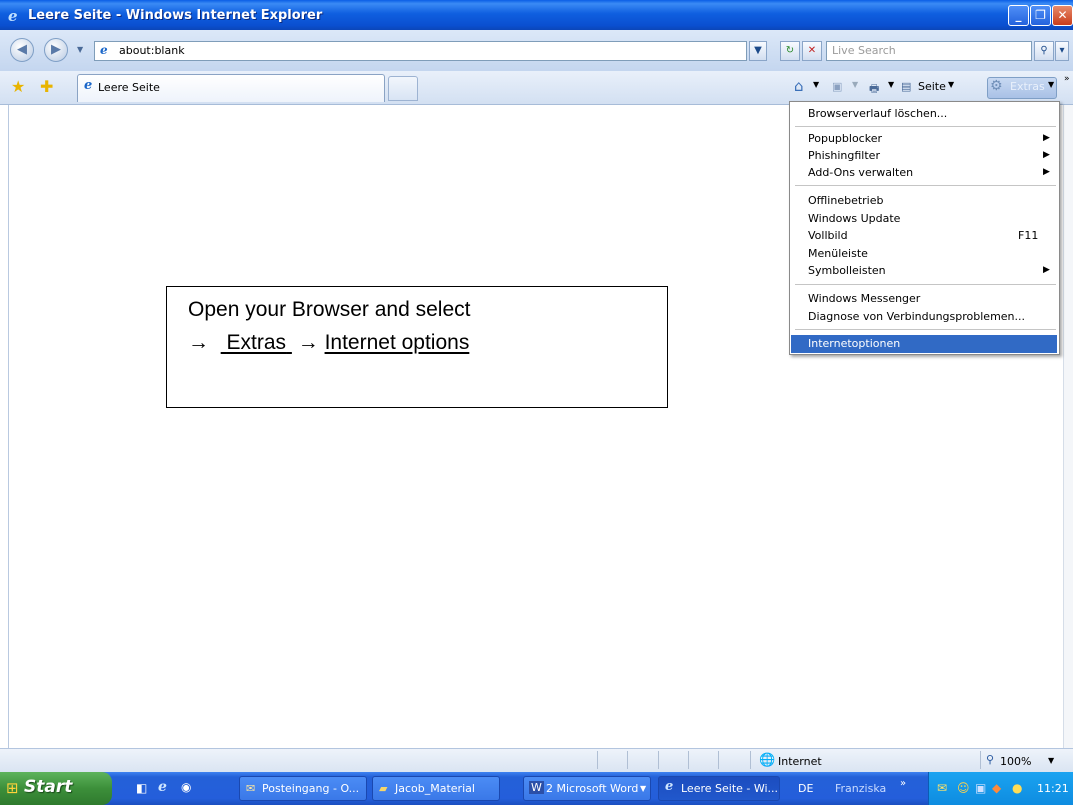 Image resolution: width=1073 pixels, height=805 pixels. What do you see at coordinates (1051, 84) in the screenshot?
I see `tools-dropdown-icon: ▼` at bounding box center [1051, 84].